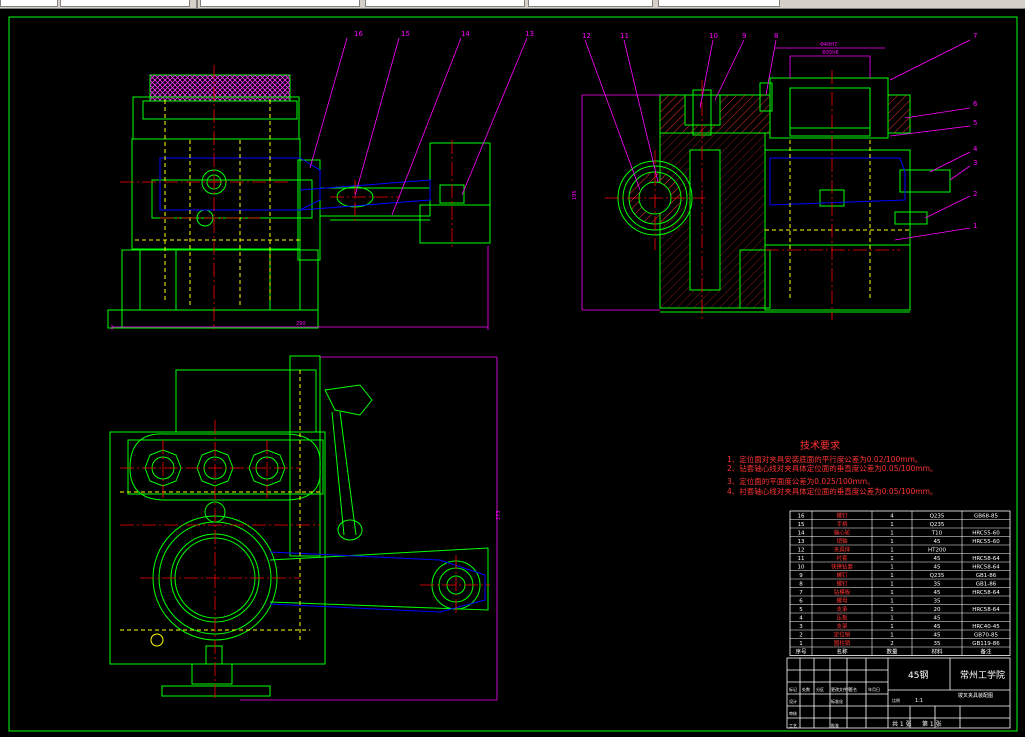 The image size is (1025, 737). What do you see at coordinates (29, 3) in the screenshot?
I see `layer-dropdown` at bounding box center [29, 3].